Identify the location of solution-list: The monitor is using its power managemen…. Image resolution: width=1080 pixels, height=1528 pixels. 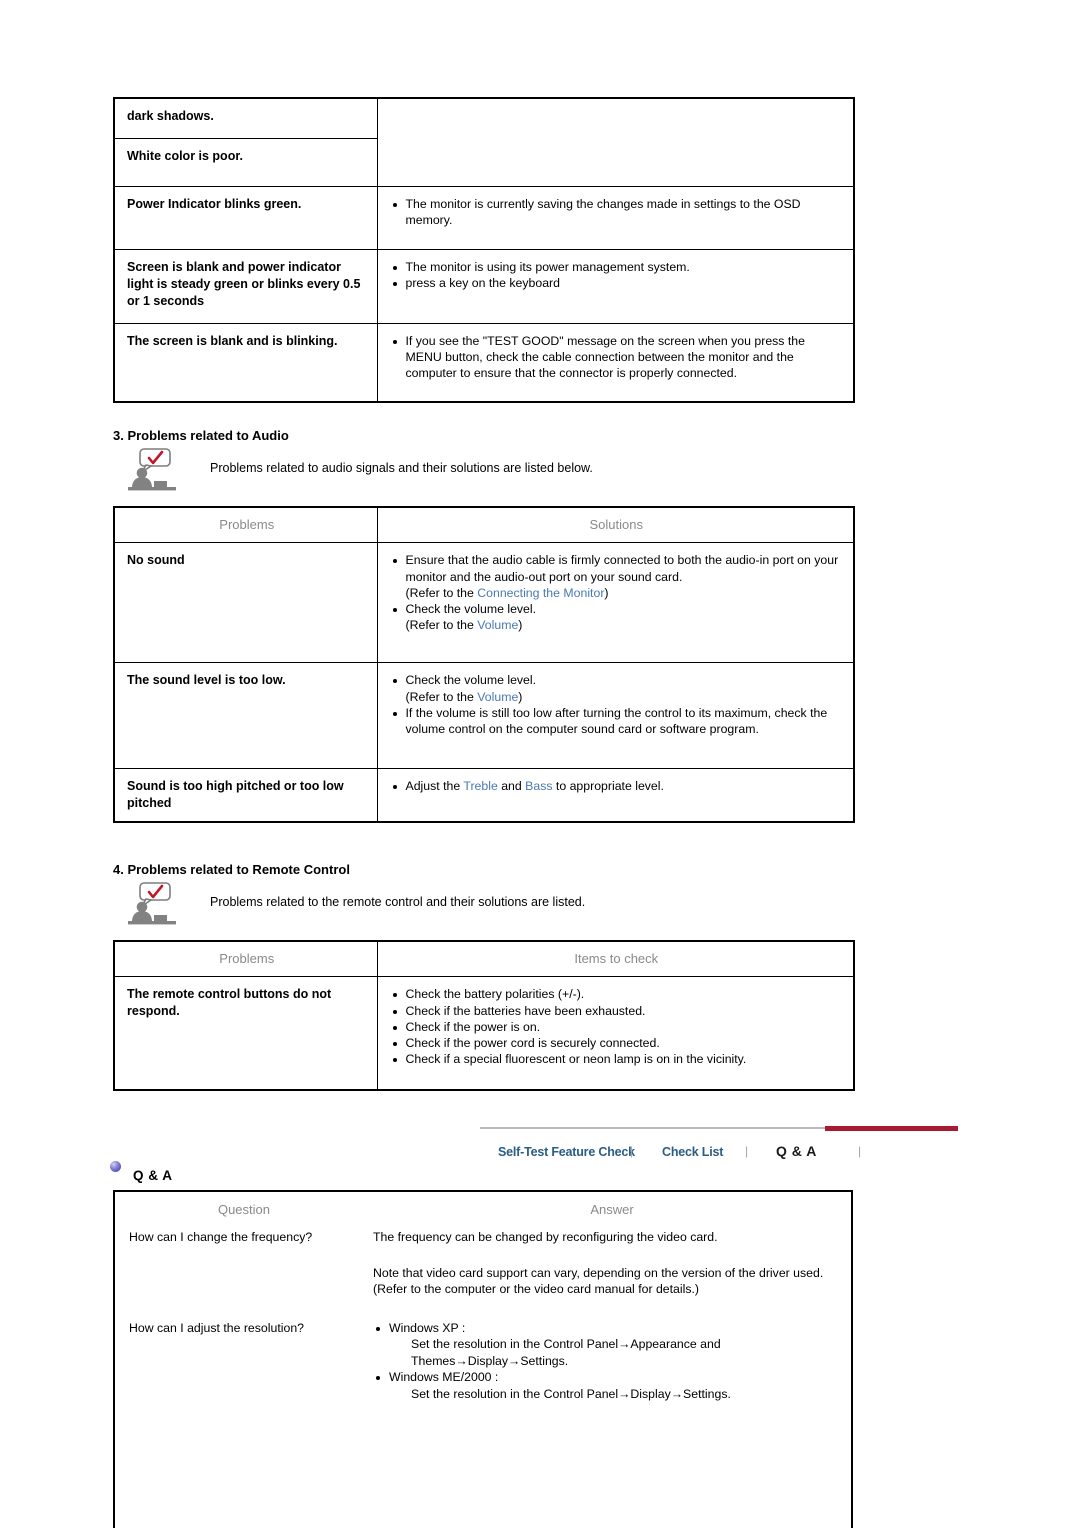
(617, 275).